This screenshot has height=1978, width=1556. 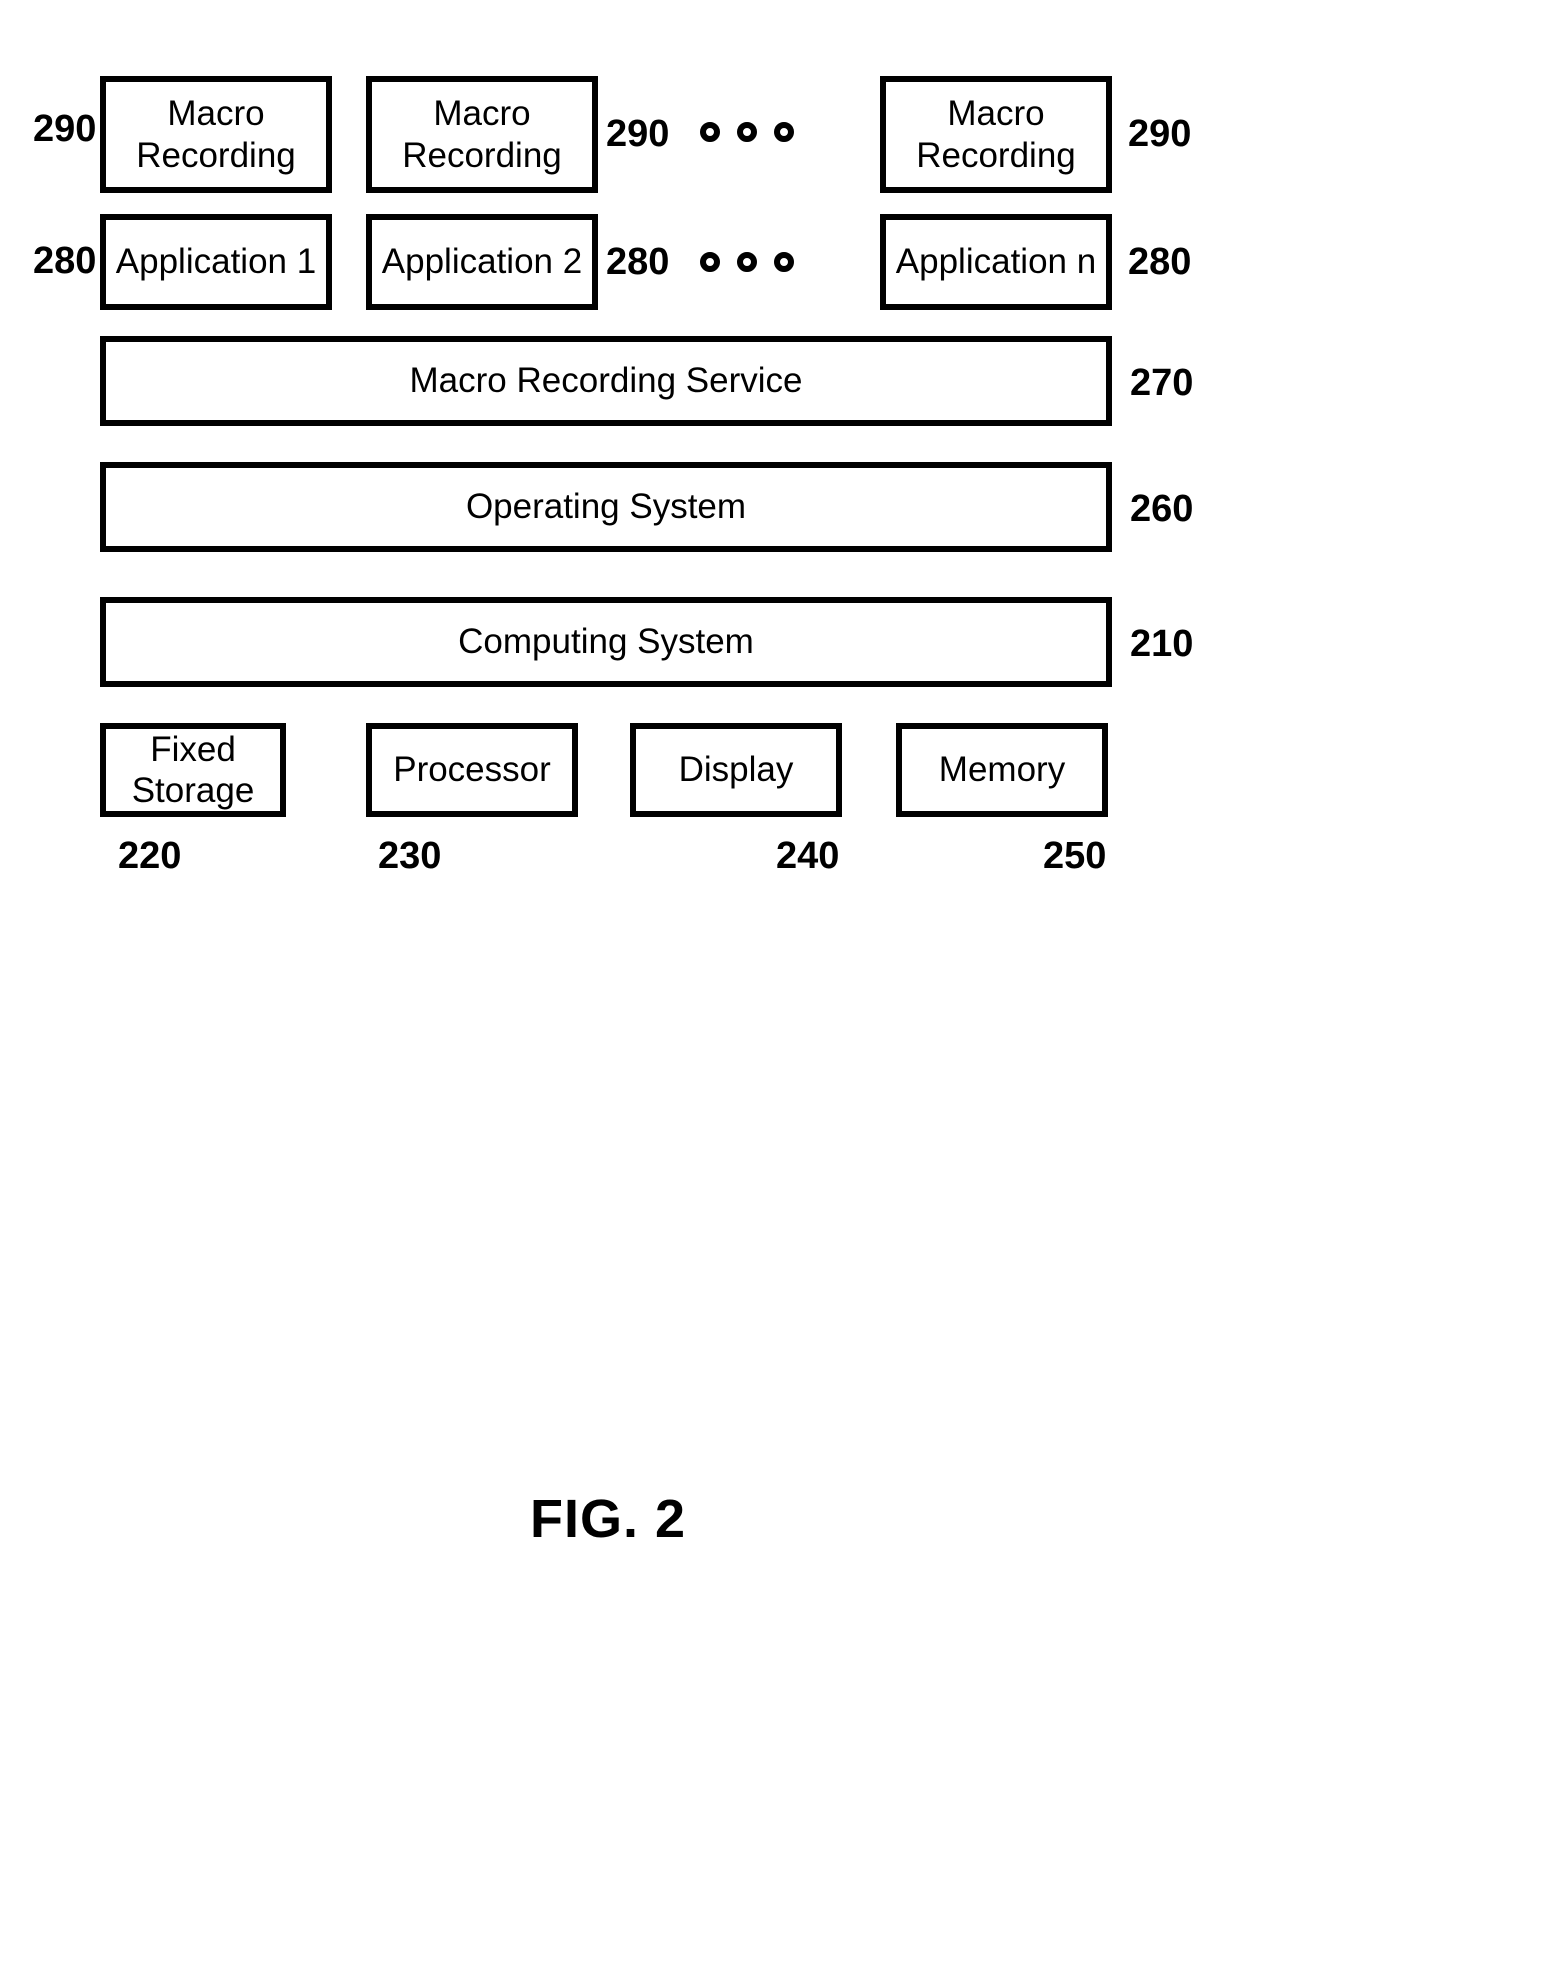 I want to click on macro-recording-service-bar: Macro Recording Service, so click(x=606, y=381).